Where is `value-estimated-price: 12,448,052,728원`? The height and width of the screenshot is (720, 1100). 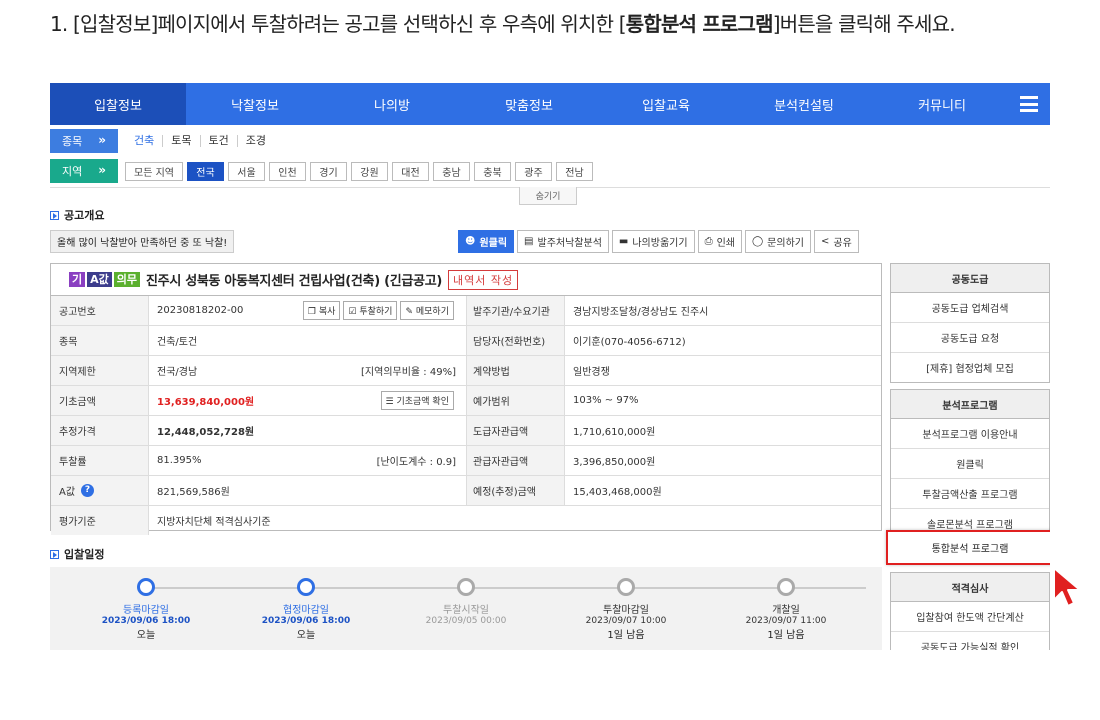
value-estimated-price: 12,448,052,728원 is located at coordinates (308, 430).